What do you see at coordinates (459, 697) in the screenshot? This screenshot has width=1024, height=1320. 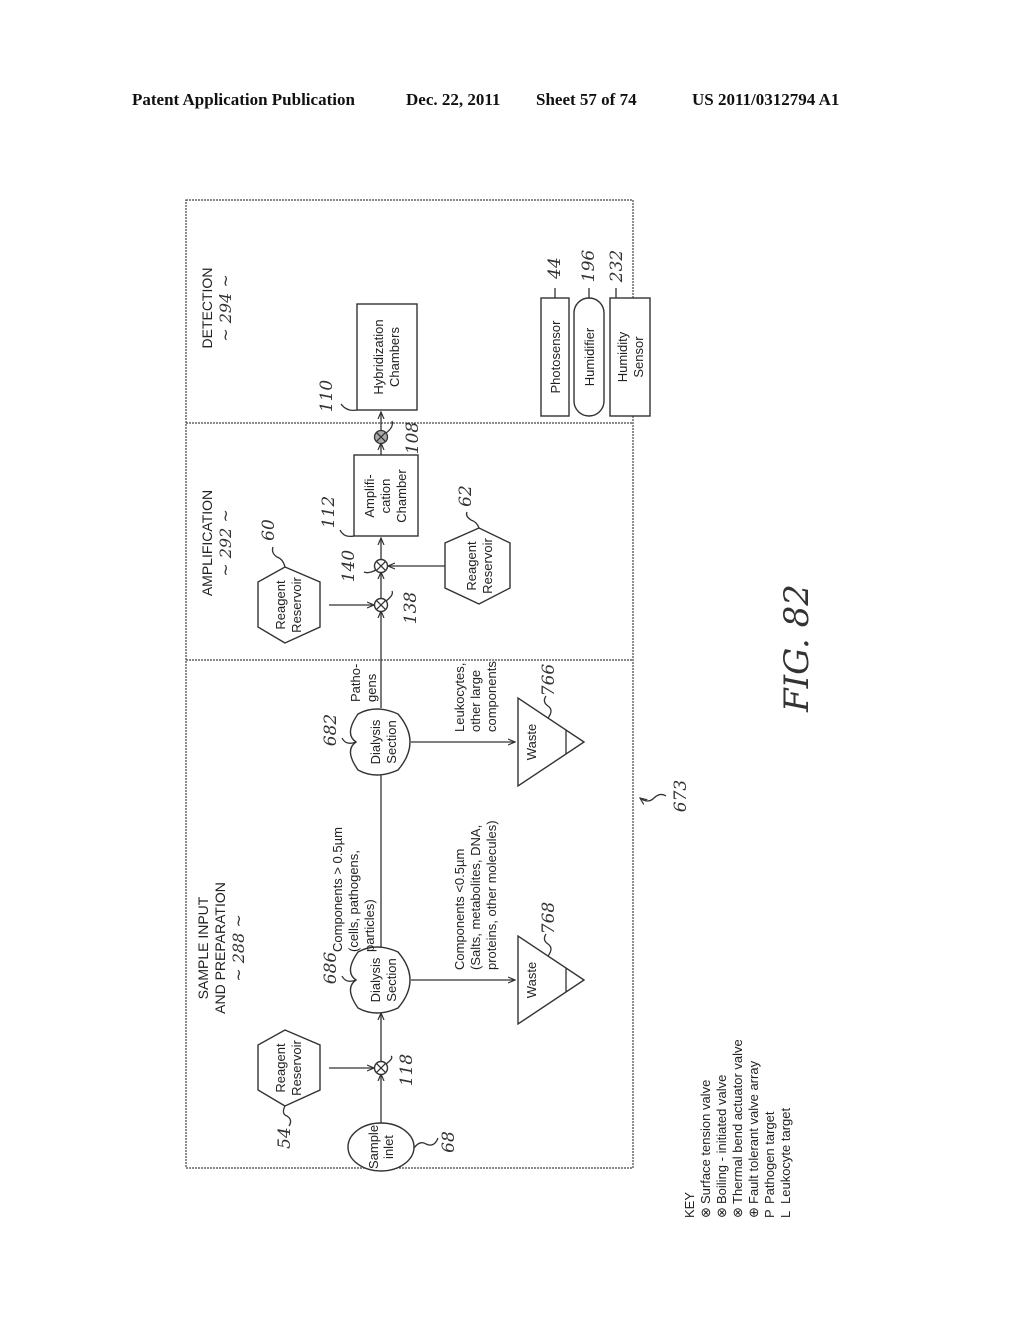 I see `svg-text: Leukocytes,` at bounding box center [459, 697].